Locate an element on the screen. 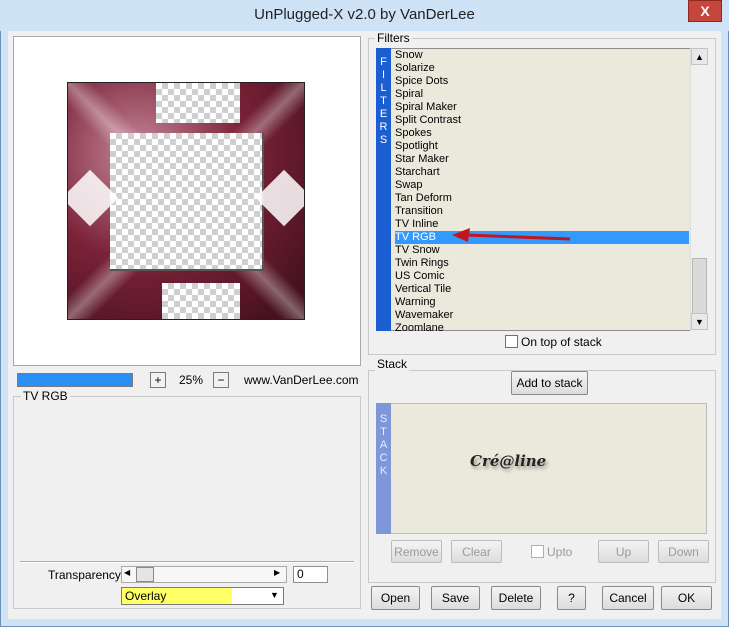  preview-image is located at coordinates (186, 201).